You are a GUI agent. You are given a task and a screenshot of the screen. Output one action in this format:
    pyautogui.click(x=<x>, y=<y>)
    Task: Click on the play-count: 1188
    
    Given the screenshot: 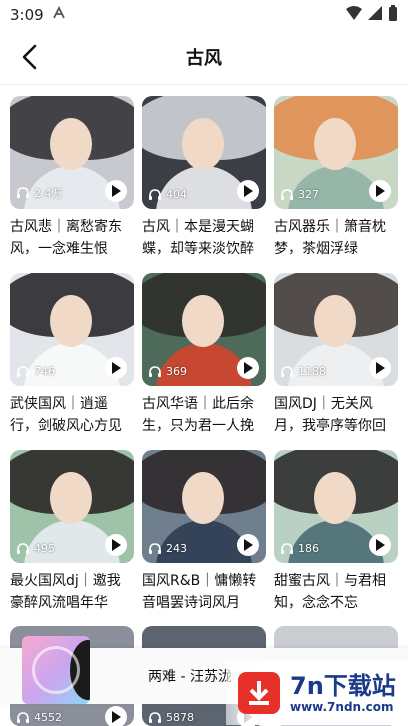 What is the action you would take?
    pyautogui.click(x=303, y=371)
    